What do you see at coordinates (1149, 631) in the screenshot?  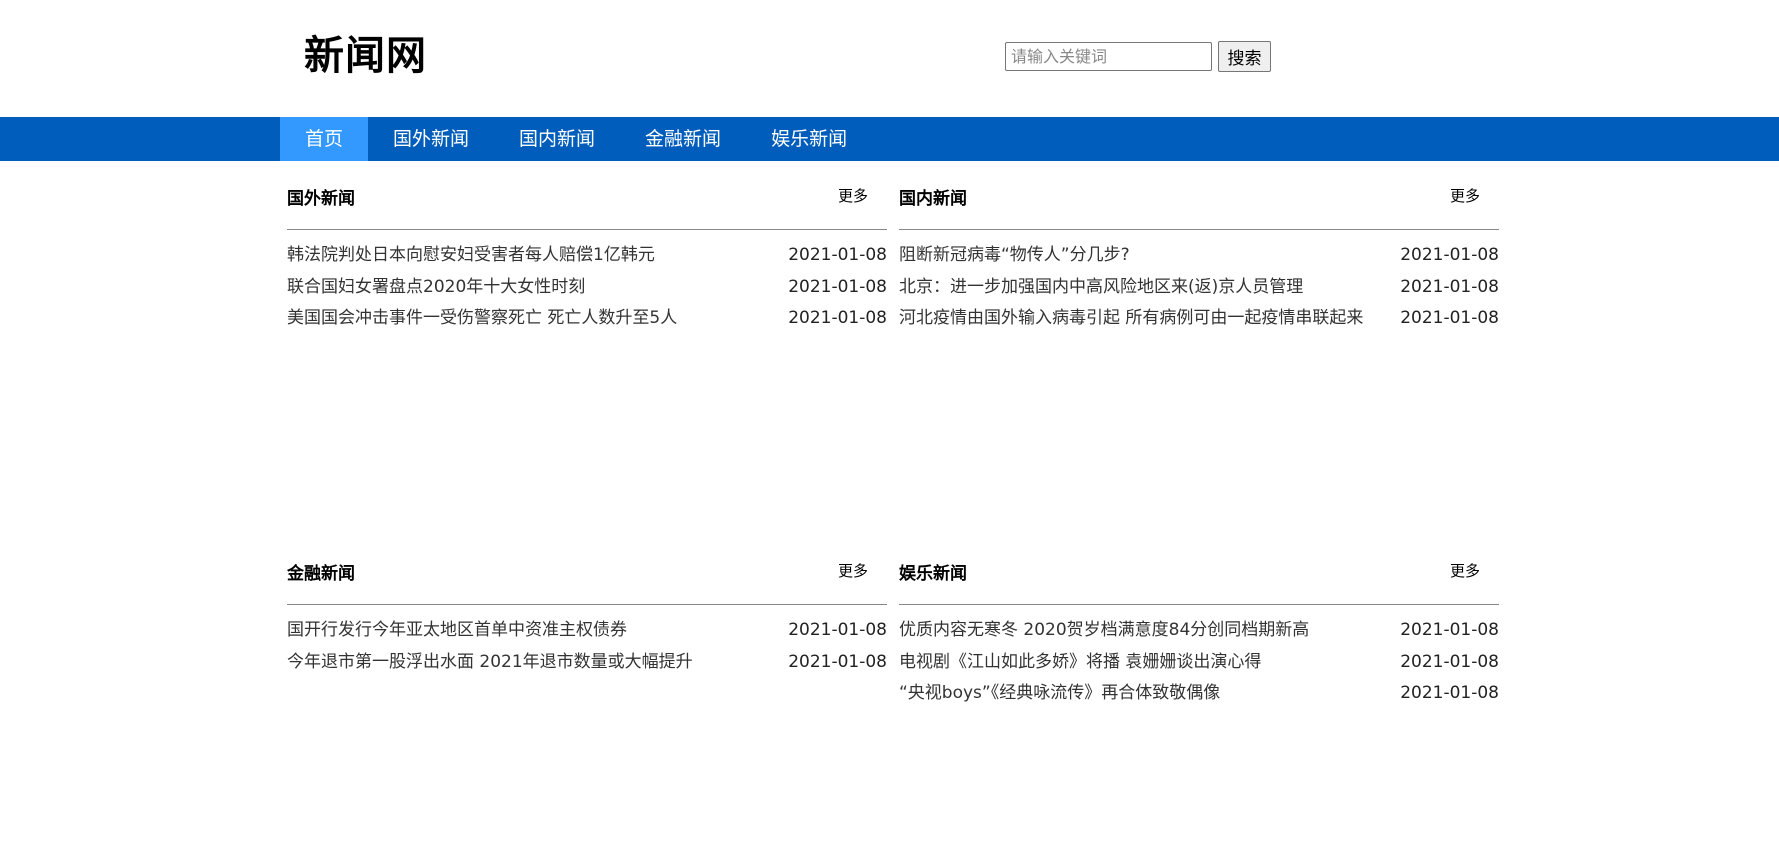 I see `news-title-link: 优质内容无寒冬 2020贺岁档满意度84分创同档期新高` at bounding box center [1149, 631].